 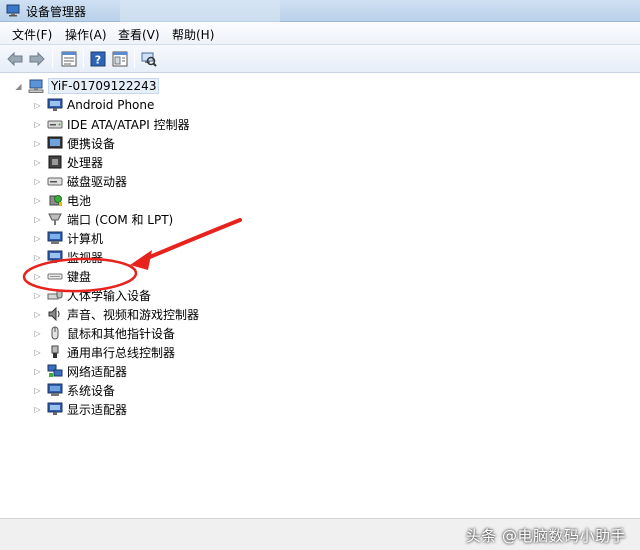 I want to click on tree-item-processors: ▷ 处理器, so click(x=68, y=162).